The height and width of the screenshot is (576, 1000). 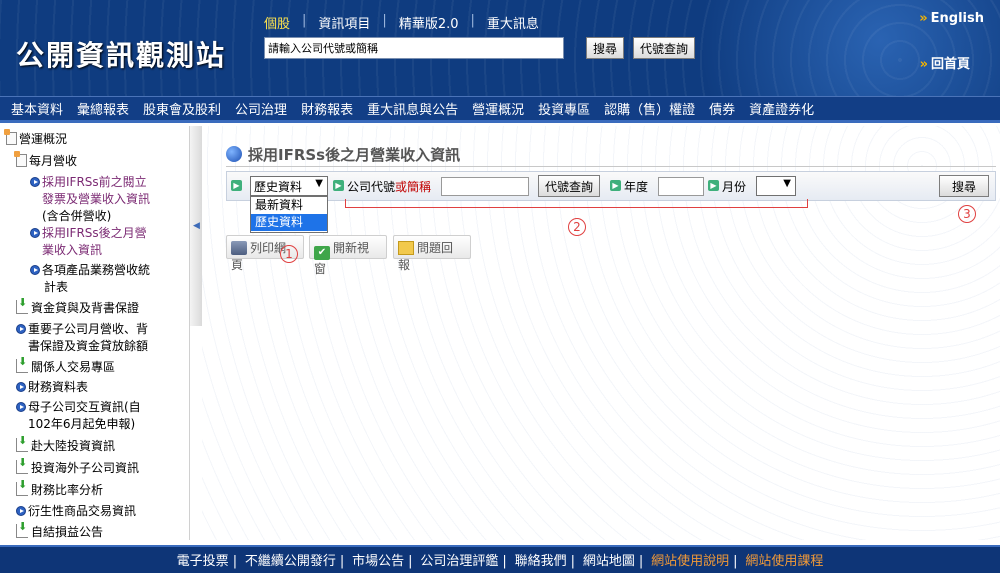 What do you see at coordinates (88, 242) in the screenshot?
I see `sidebar-item-post-ifrs-revenue: 採用IFRSs後之月營 業收入資訊` at bounding box center [88, 242].